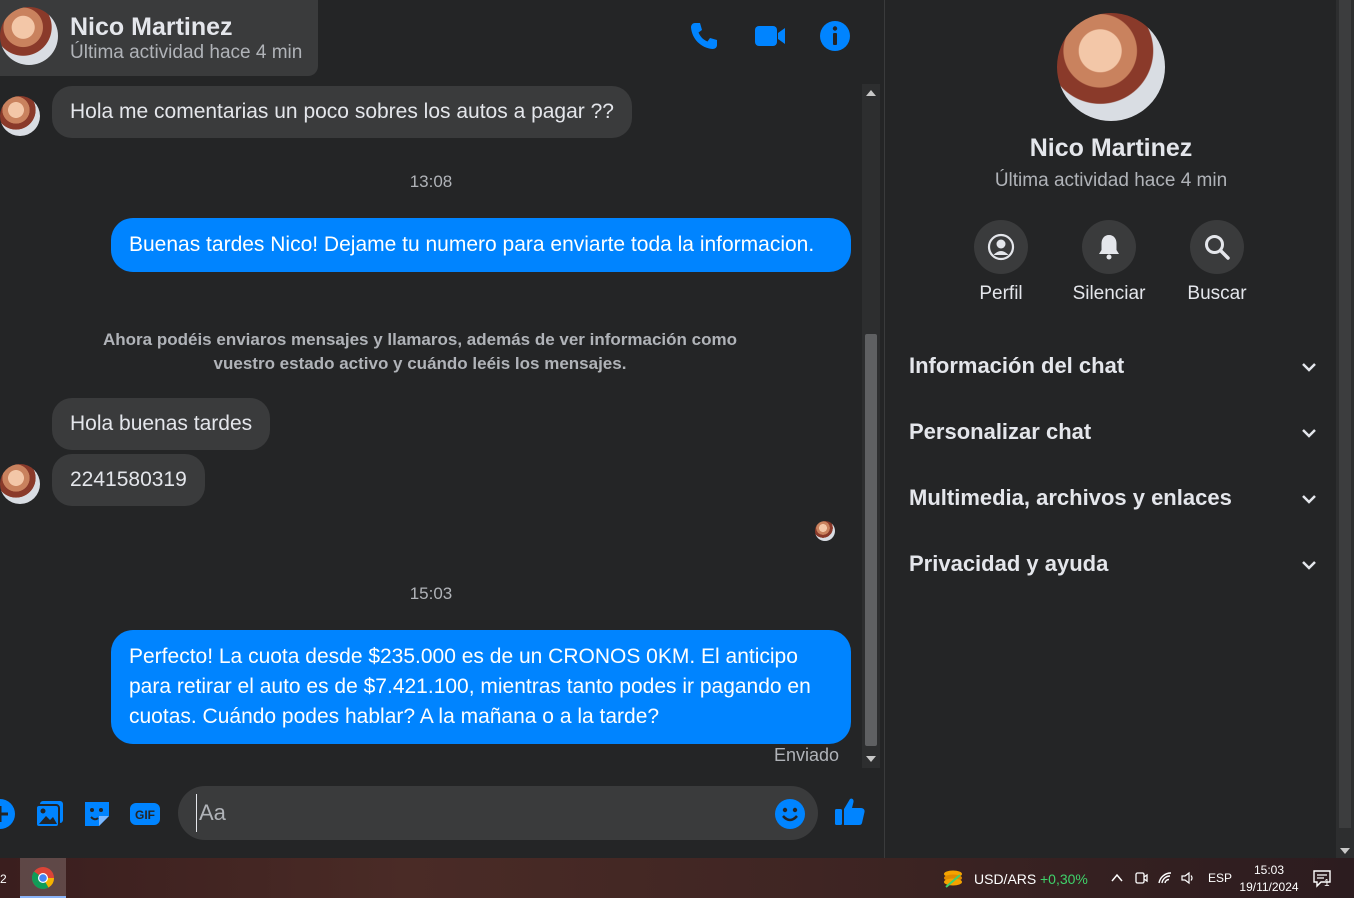  I want to click on search-icon, so click(1217, 247).